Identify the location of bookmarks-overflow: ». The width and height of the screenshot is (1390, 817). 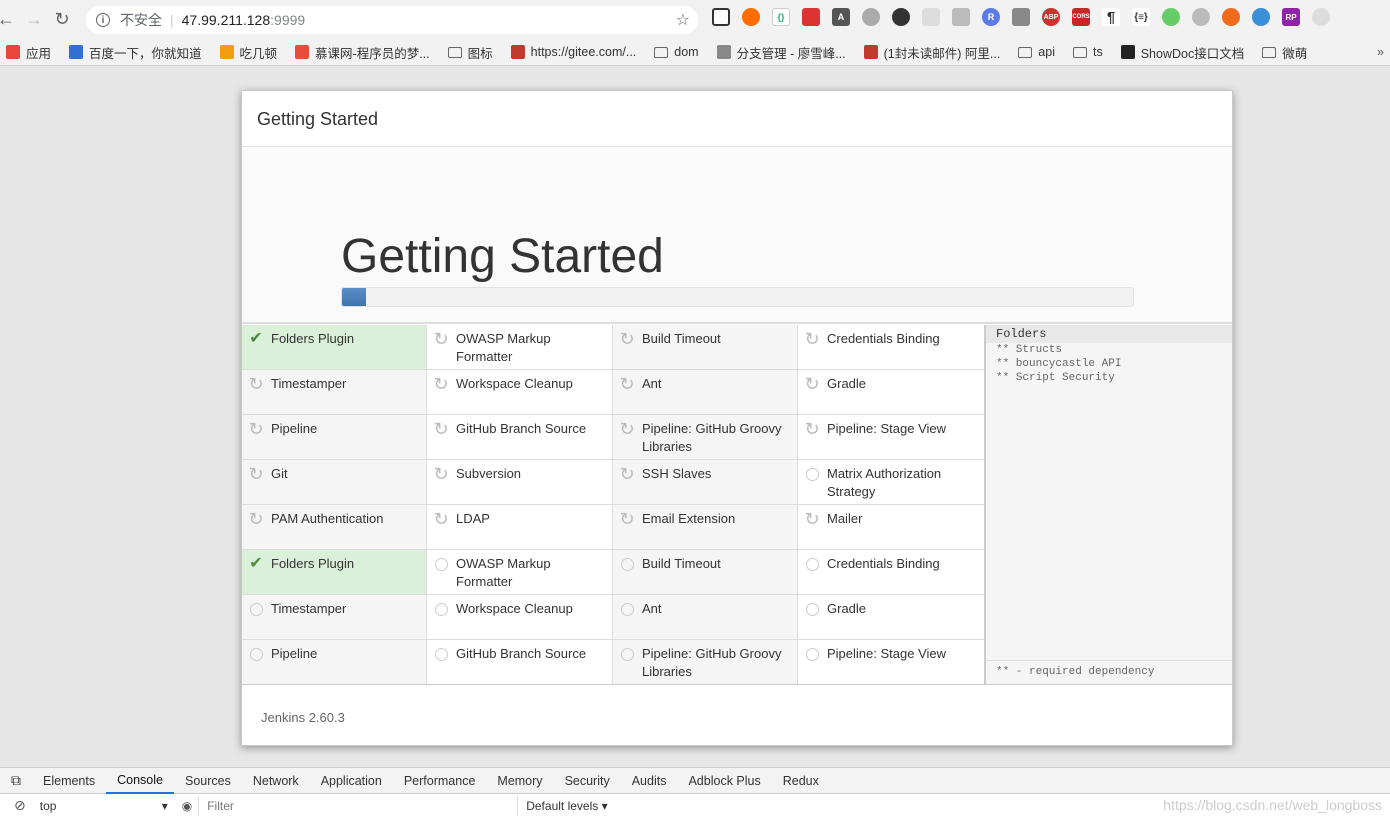
(1380, 52).